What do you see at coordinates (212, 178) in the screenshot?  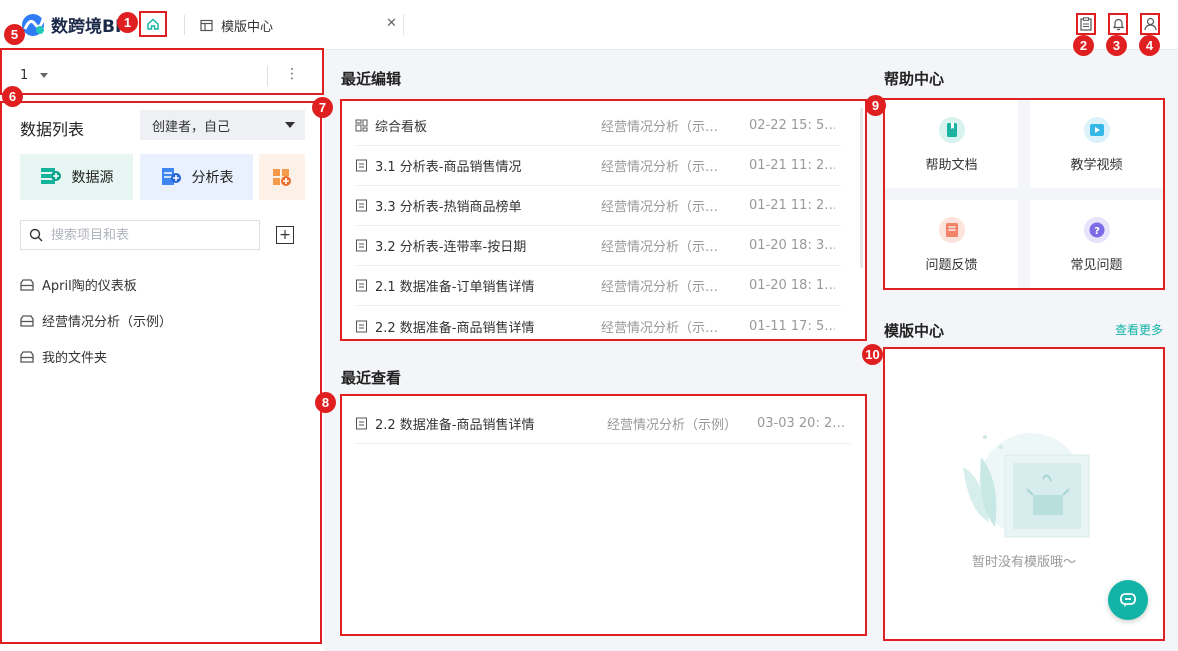 I see `analysis-label: 分析表` at bounding box center [212, 178].